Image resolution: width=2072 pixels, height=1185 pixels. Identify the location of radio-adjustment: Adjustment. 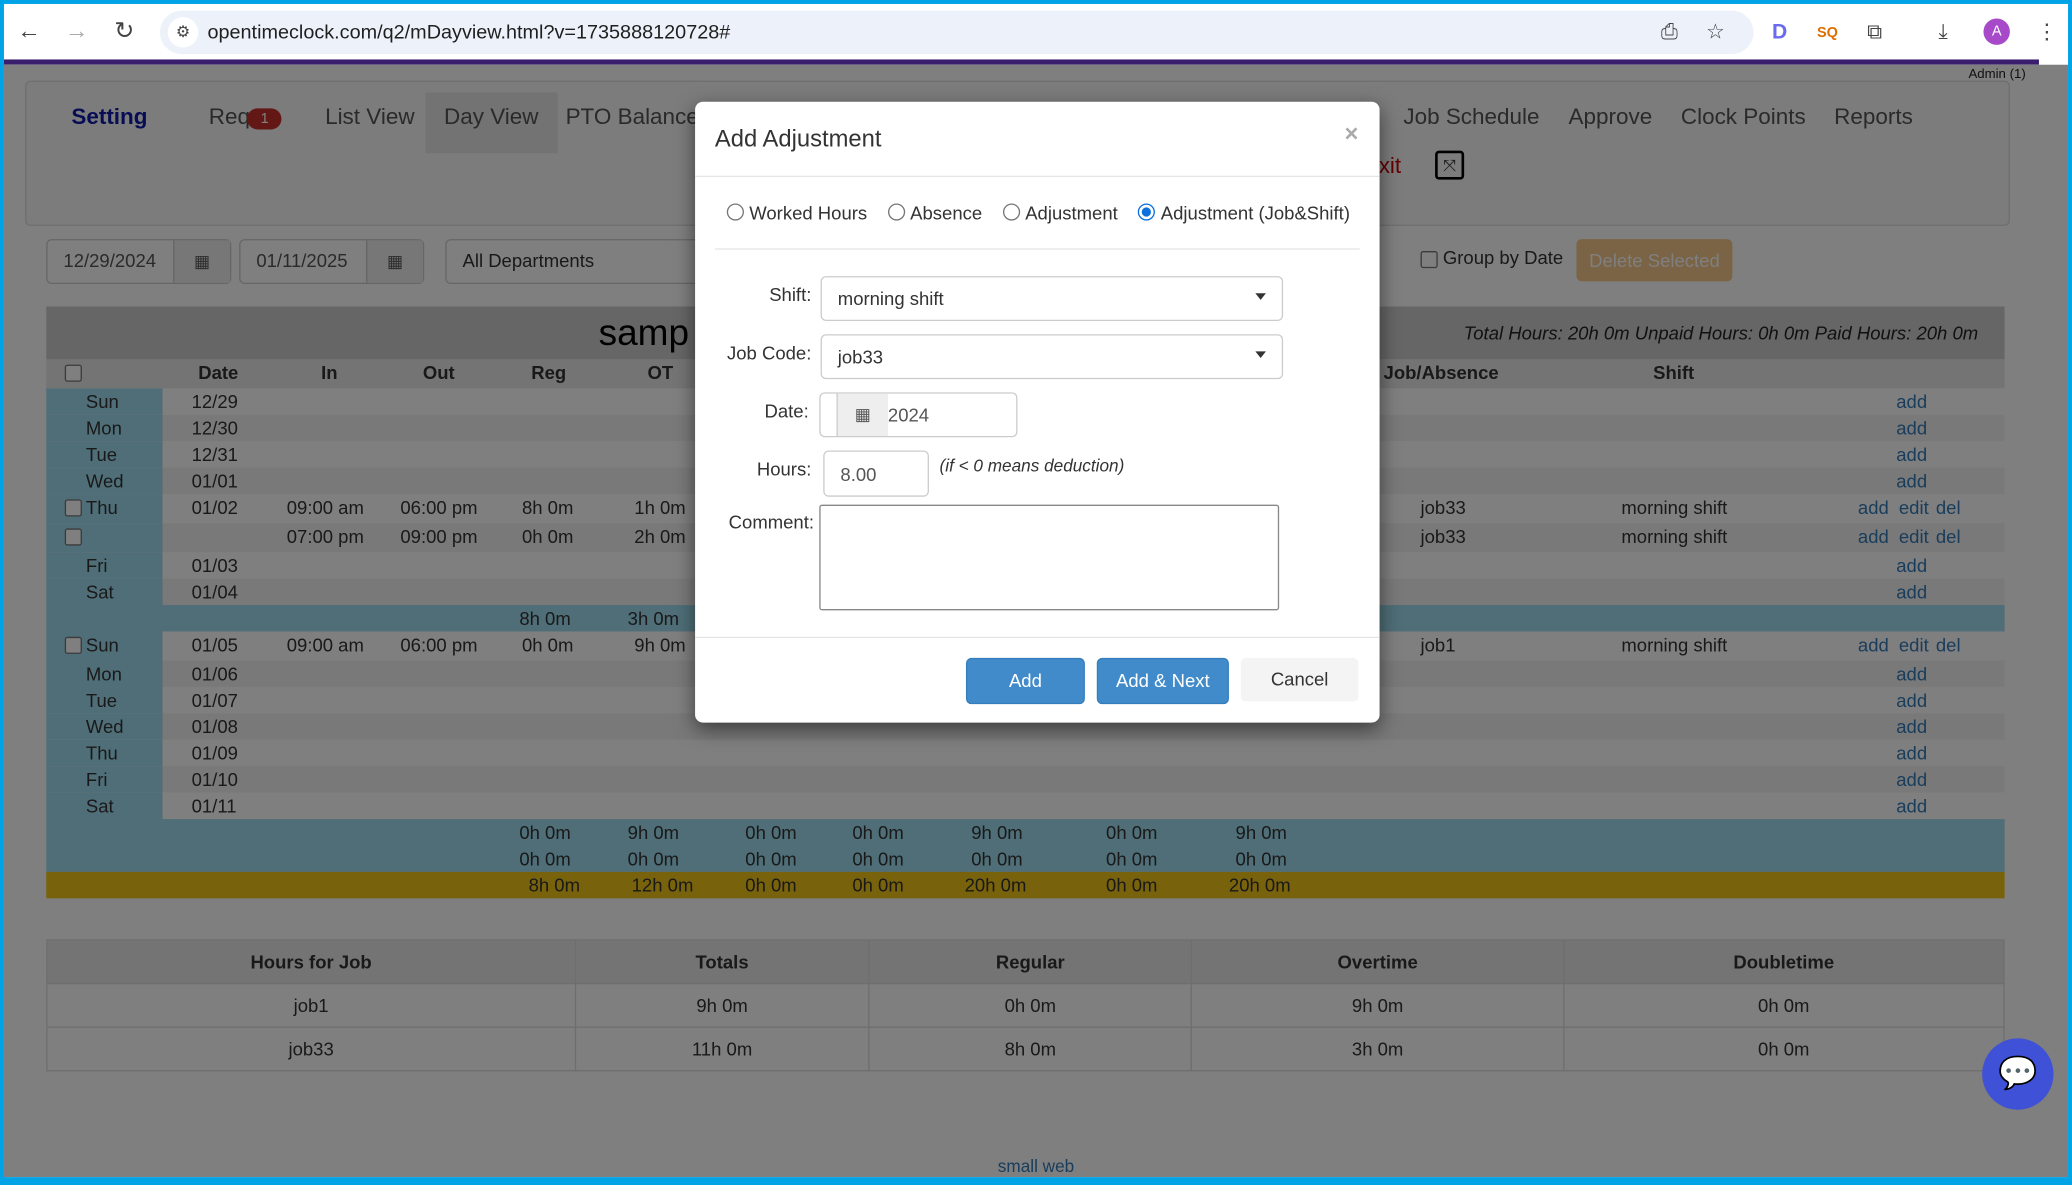
(1060, 213).